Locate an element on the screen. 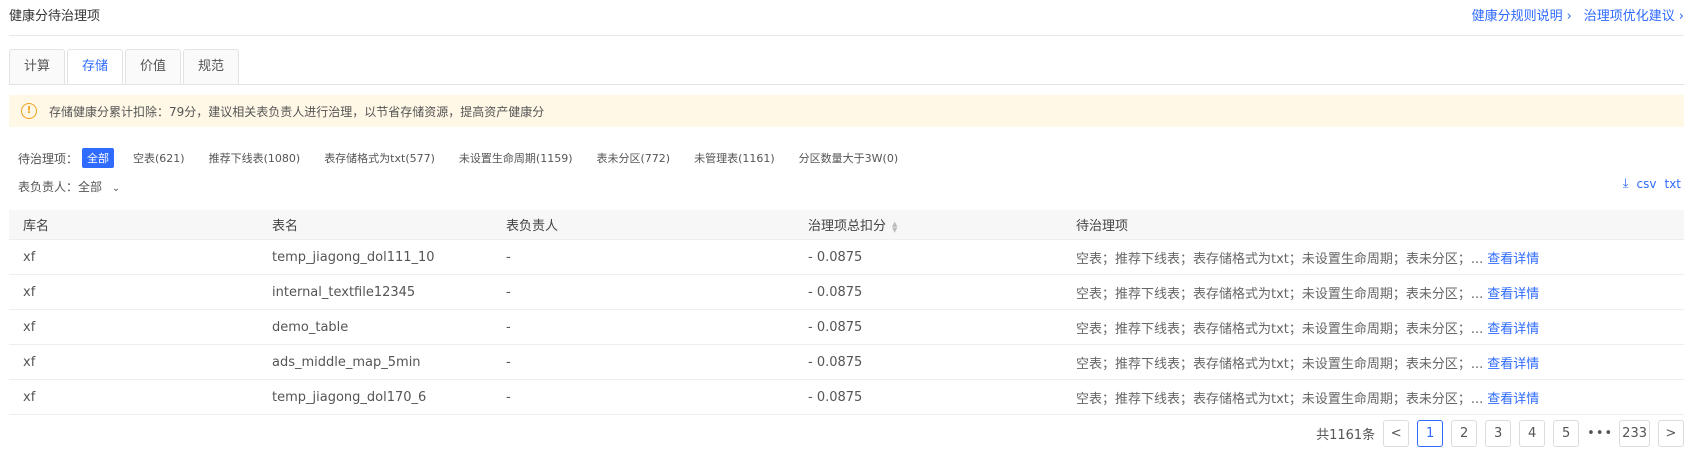 This screenshot has height=470, width=1693. filter-chip-unmanaged: 未管理表(1161) is located at coordinates (734, 158).